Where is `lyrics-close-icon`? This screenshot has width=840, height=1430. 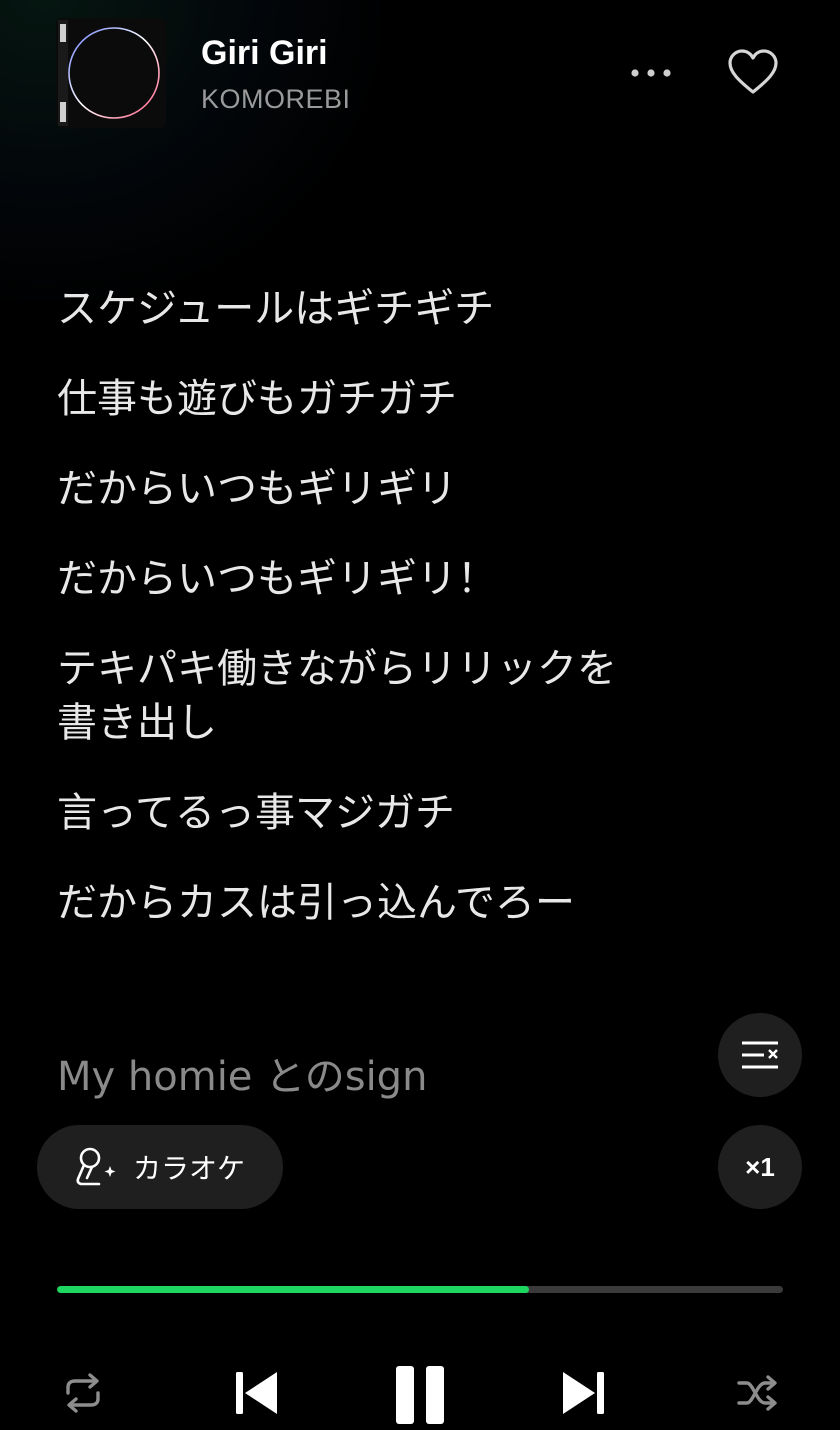 lyrics-close-icon is located at coordinates (760, 1055).